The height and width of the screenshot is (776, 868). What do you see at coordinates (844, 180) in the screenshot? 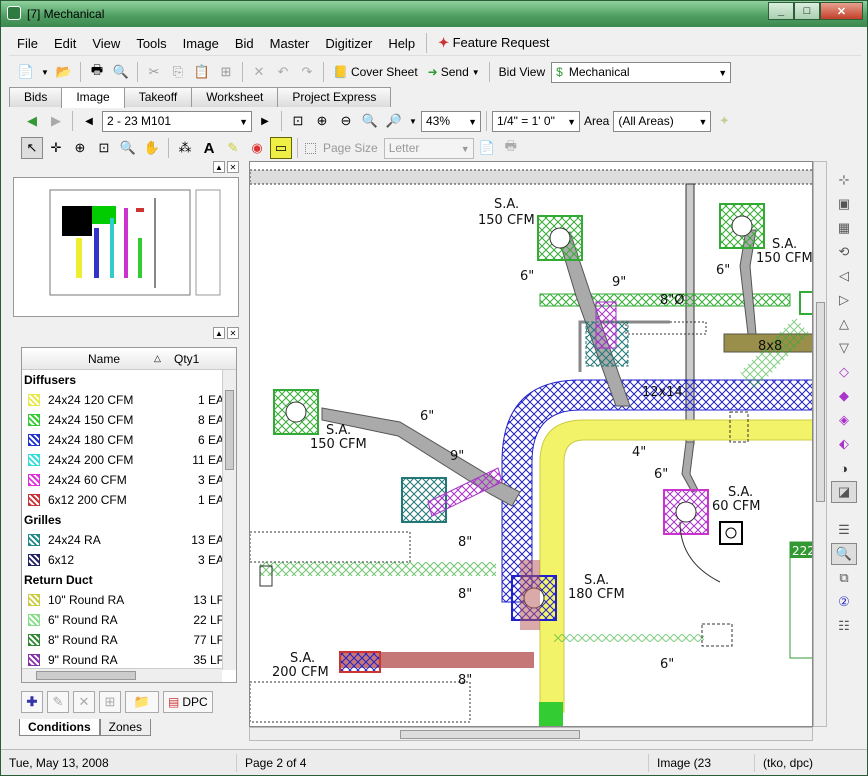
I see `select-nodes-icon: ⊹` at bounding box center [844, 180].